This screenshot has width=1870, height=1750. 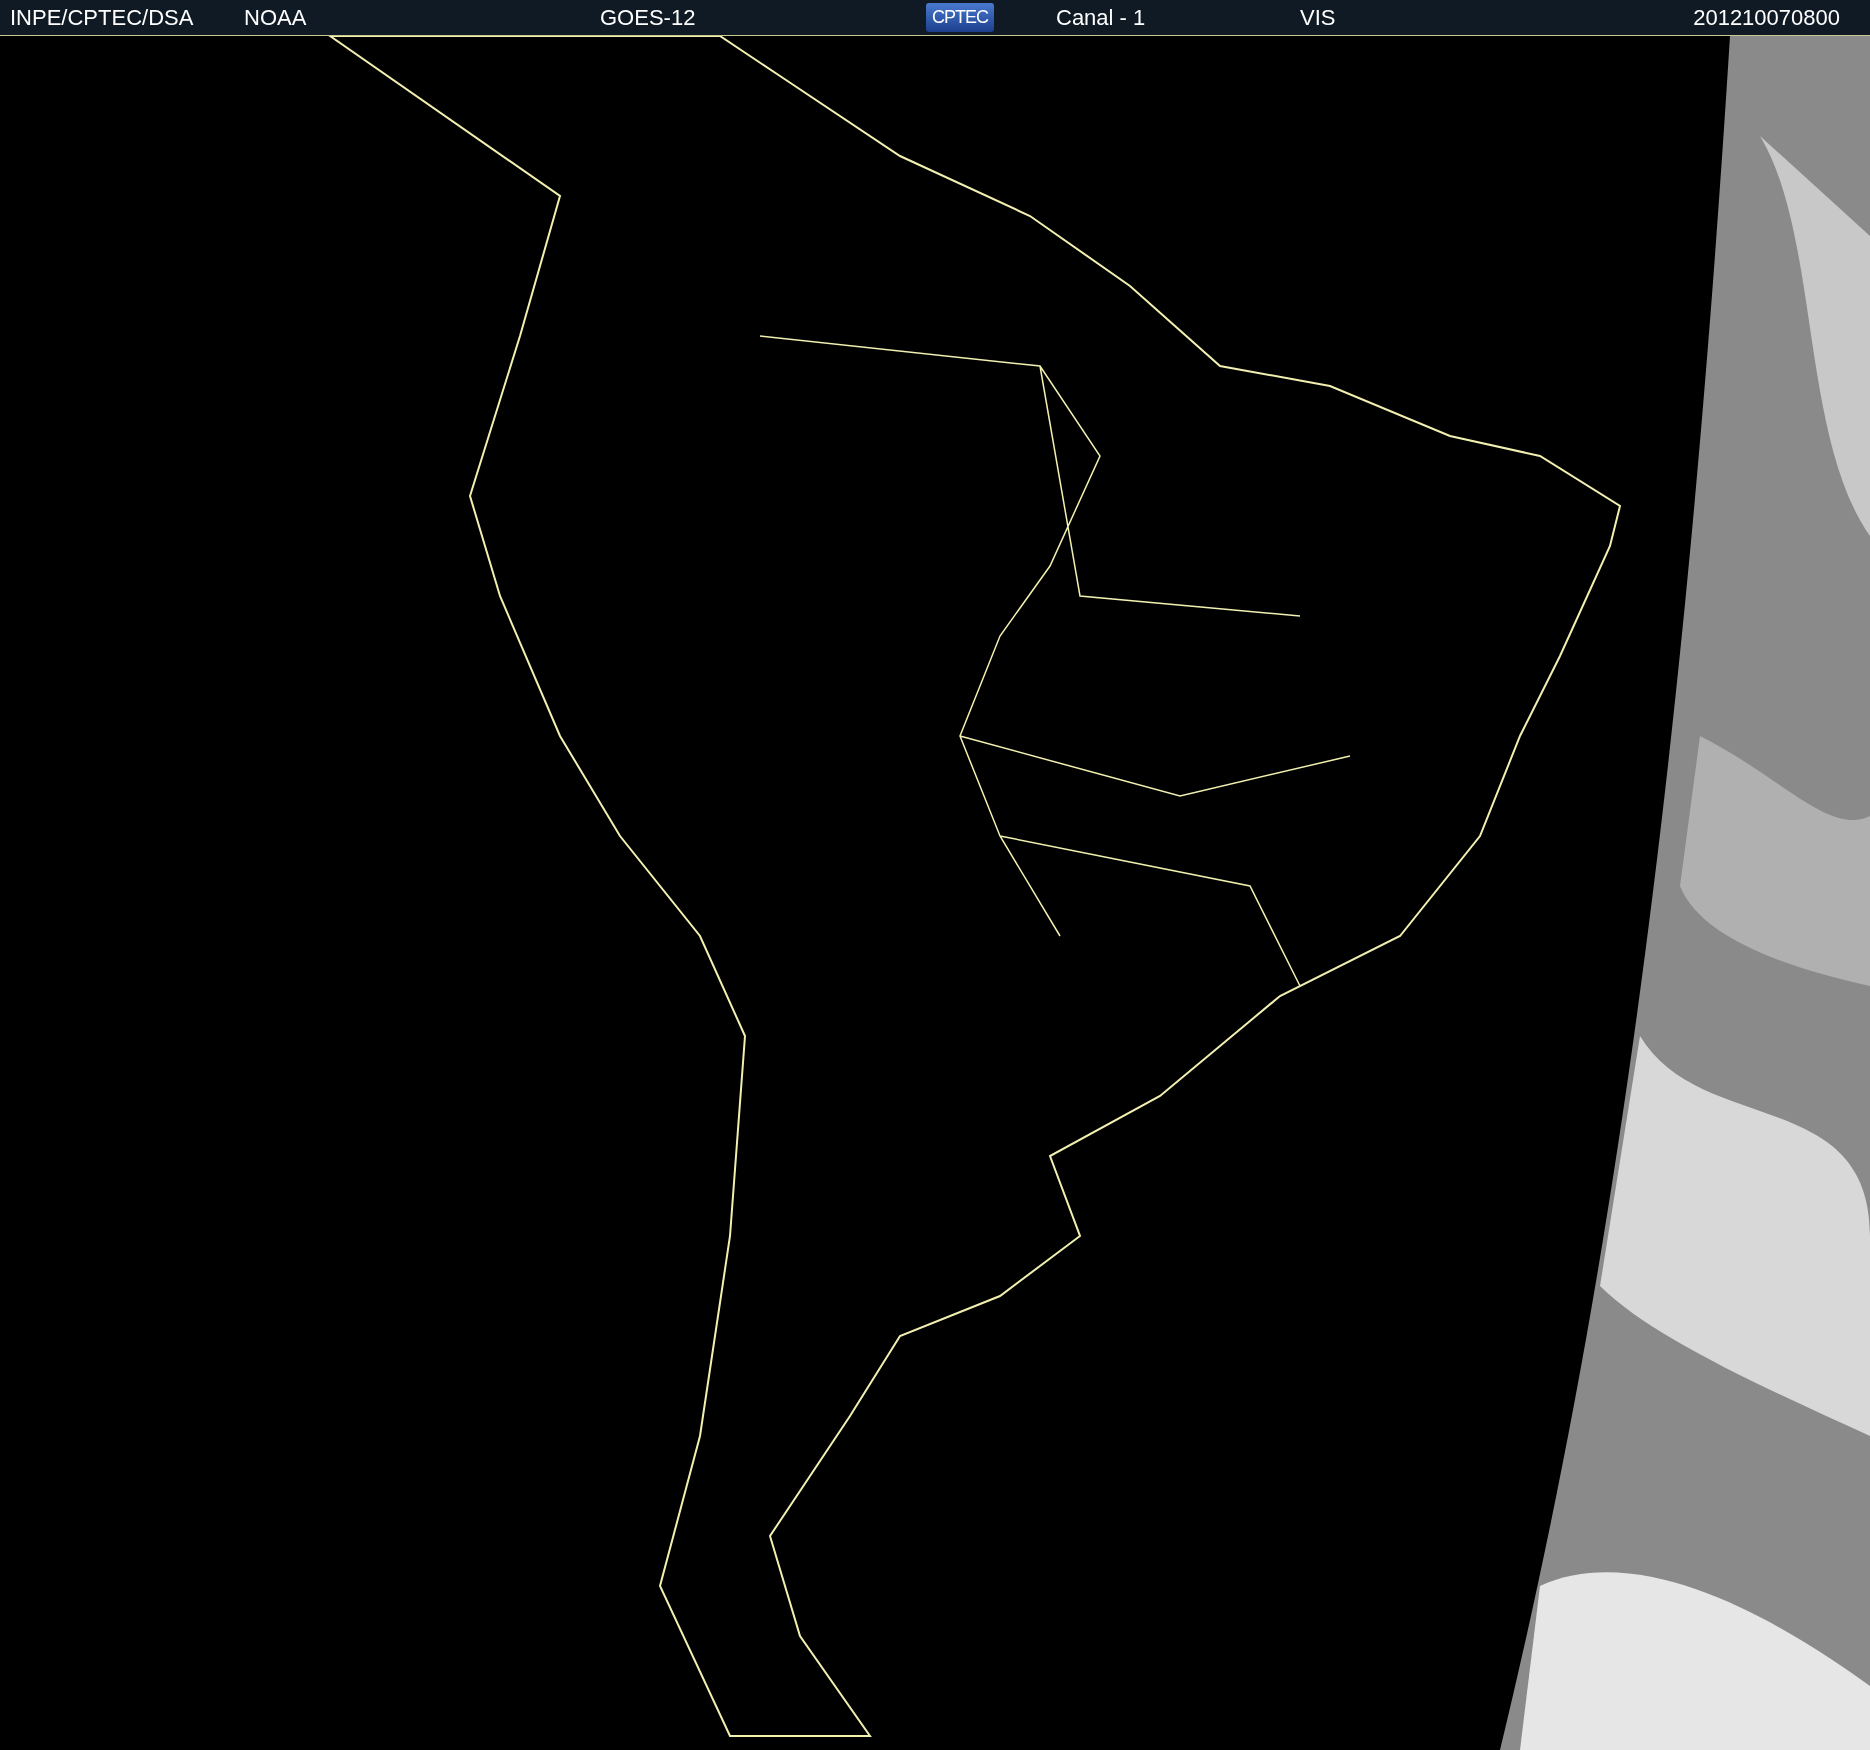 I want to click on timestamp: 201210070800, so click(x=1766, y=17).